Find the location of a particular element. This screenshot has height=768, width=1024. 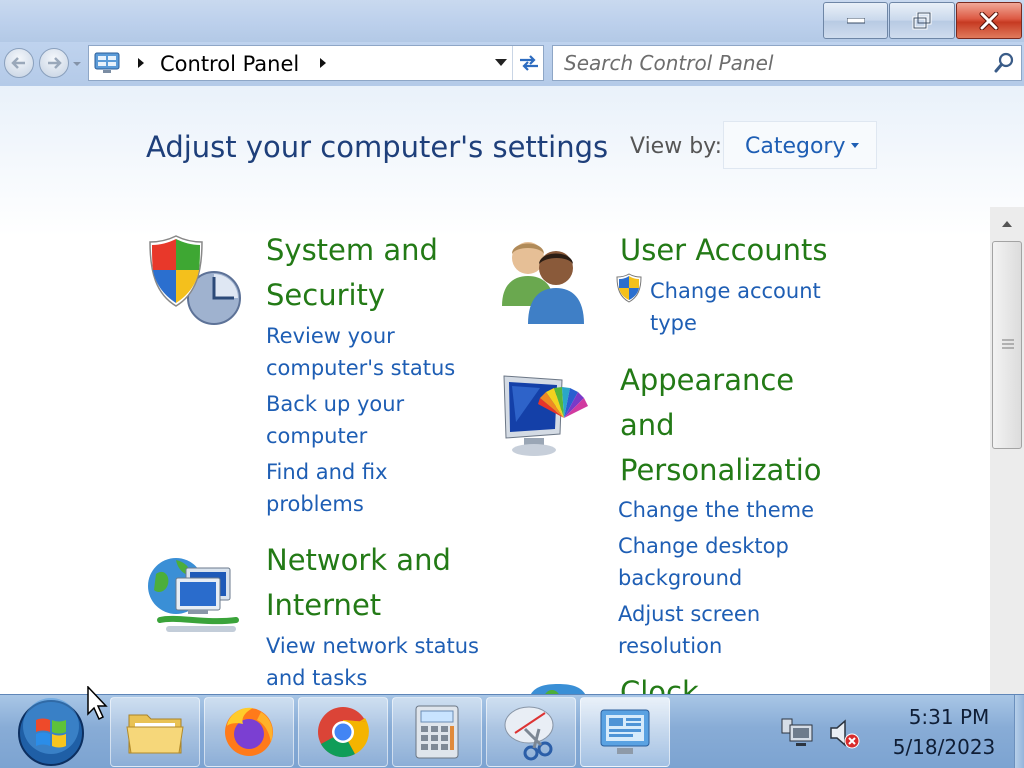

search-icon is located at coordinates (1004, 63).